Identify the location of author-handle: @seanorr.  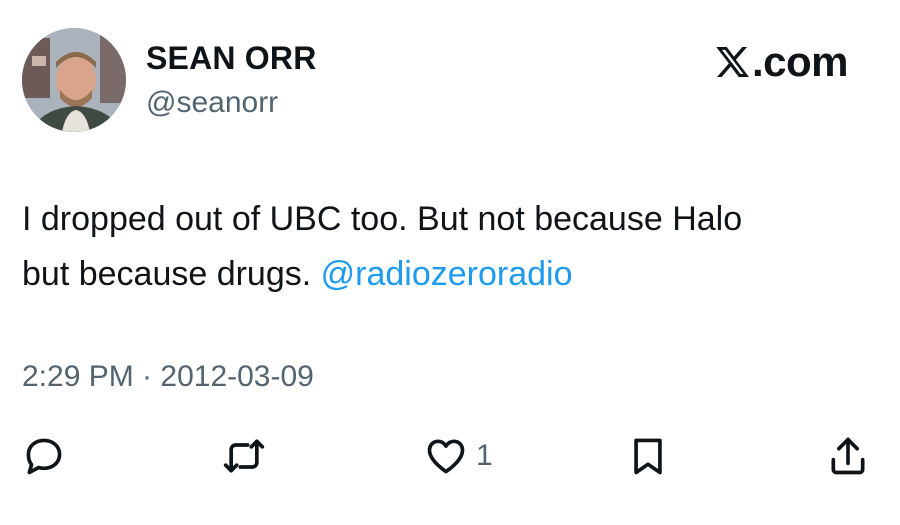
(212, 103).